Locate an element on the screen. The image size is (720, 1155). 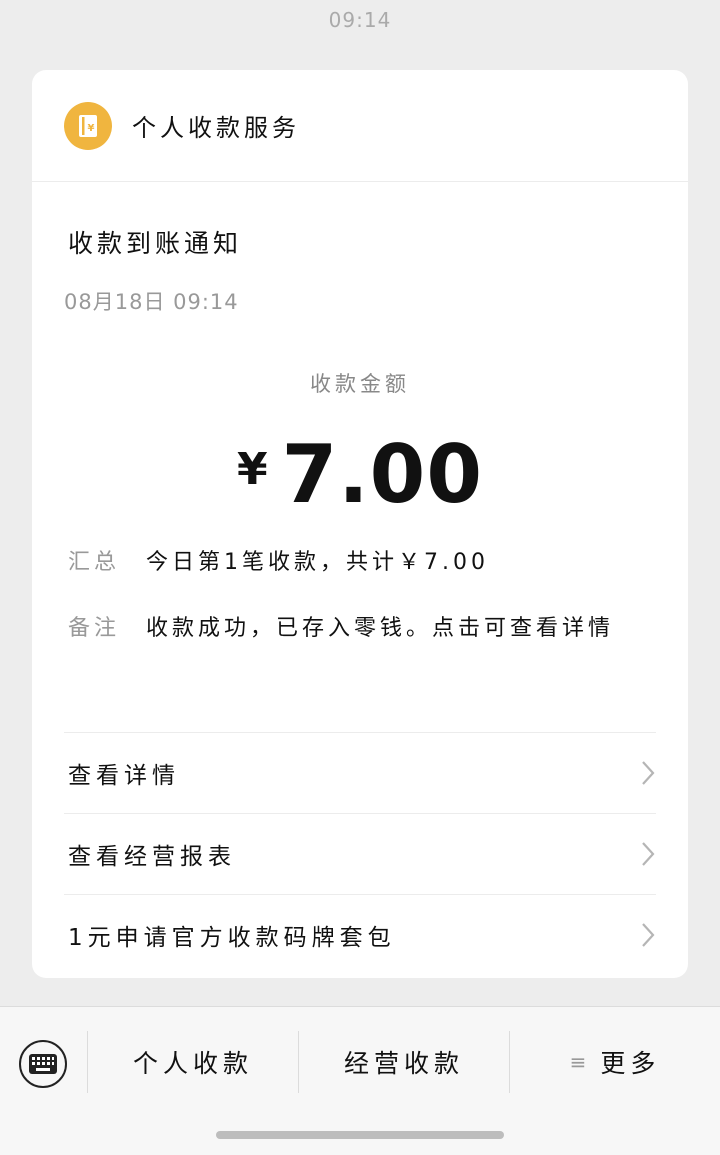
menu-label: 经营收款 is located at coordinates (403, 1063).